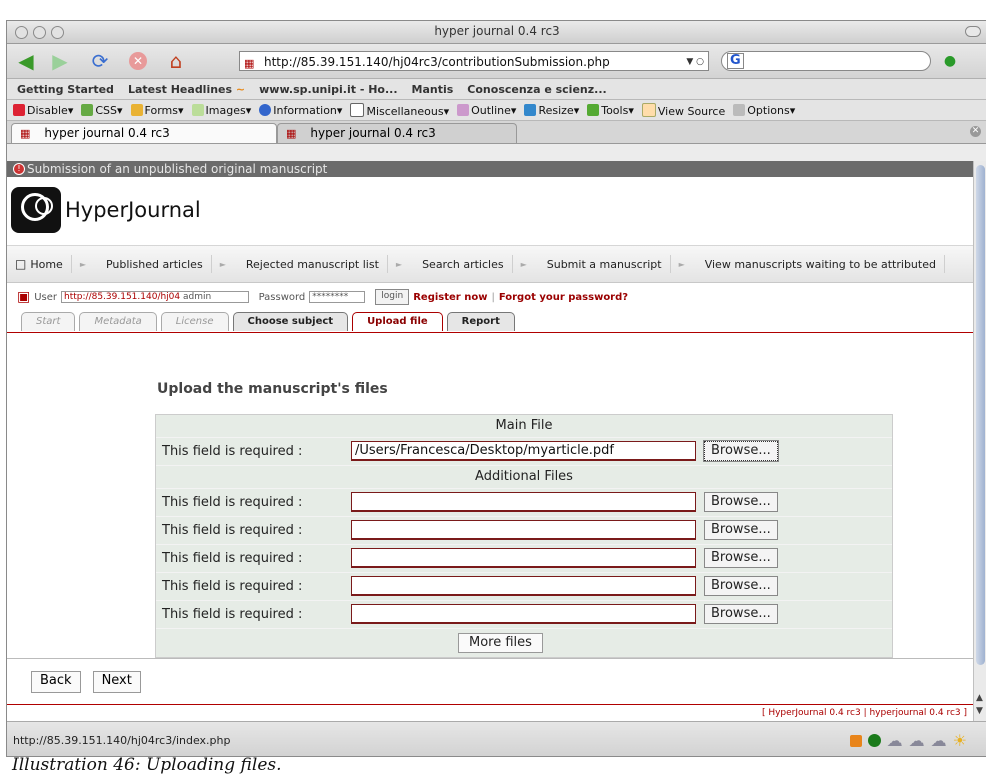  What do you see at coordinates (48, 321) in the screenshot?
I see `wizard-tab-start: Start` at bounding box center [48, 321].